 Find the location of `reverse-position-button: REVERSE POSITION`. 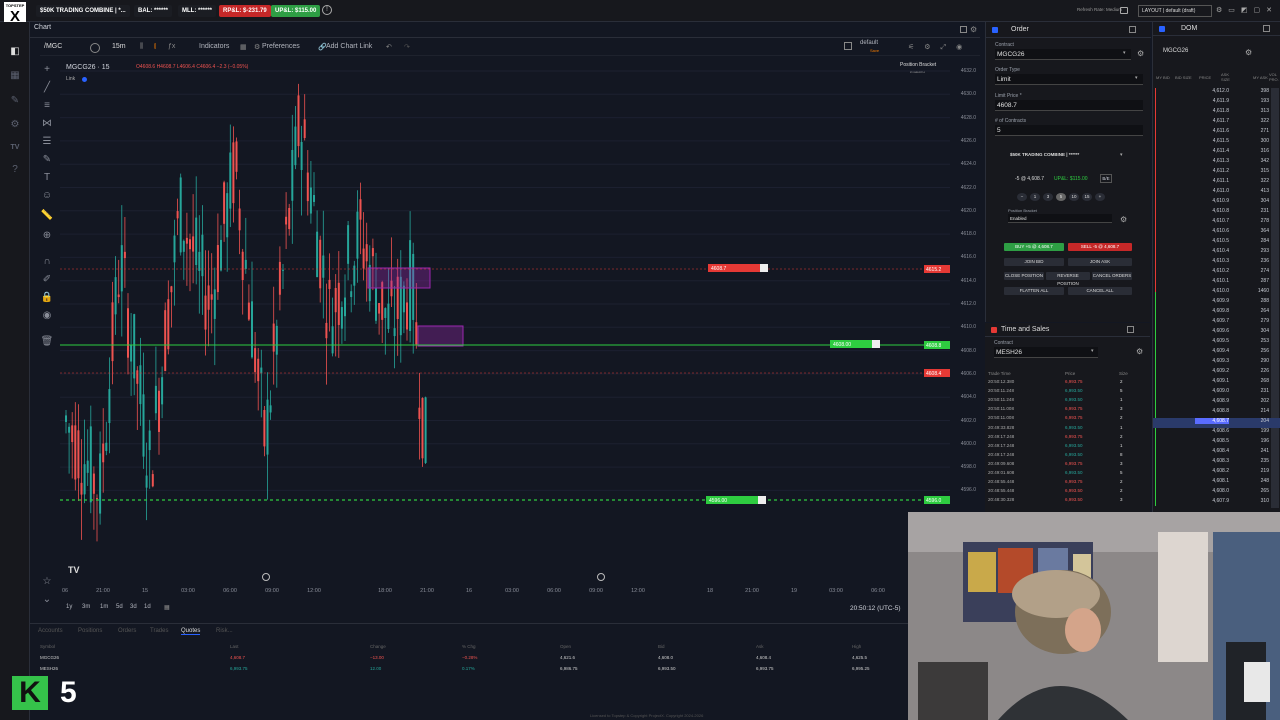

reverse-position-button: REVERSE POSITION is located at coordinates (1068, 279).